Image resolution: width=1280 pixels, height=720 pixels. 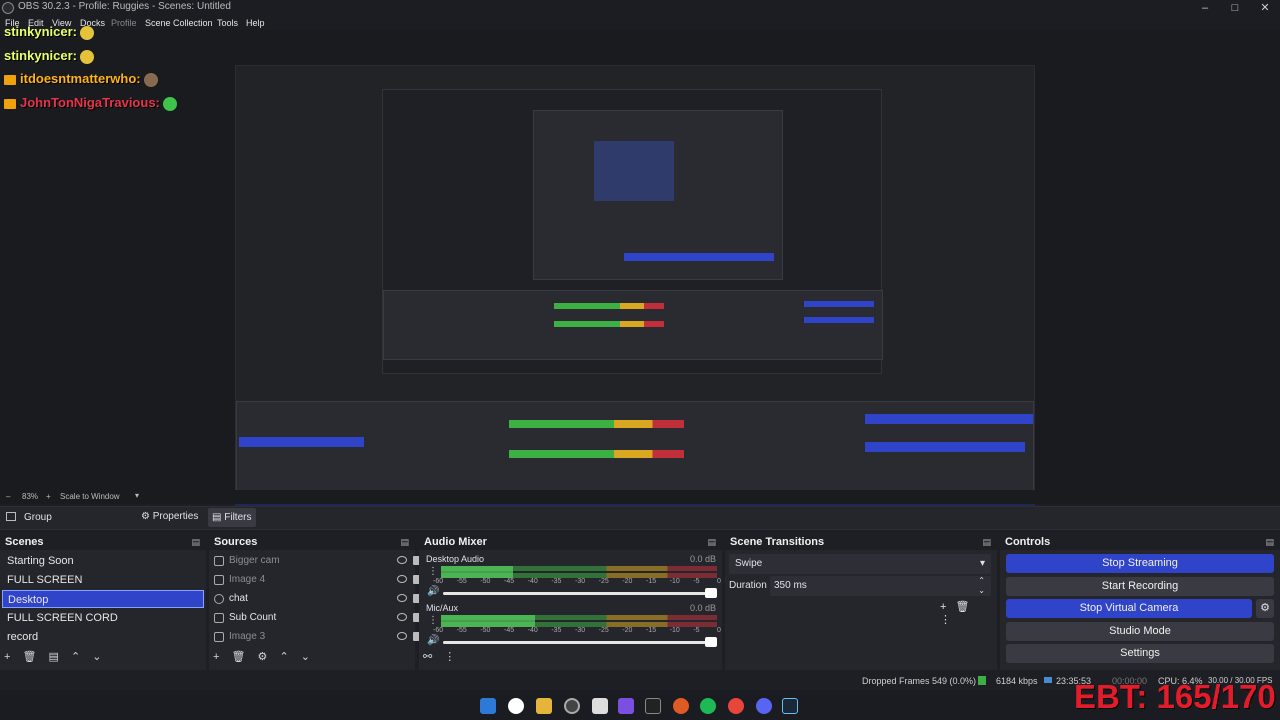 What do you see at coordinates (488, 621) in the screenshot?
I see `meter-level` at bounding box center [488, 621].